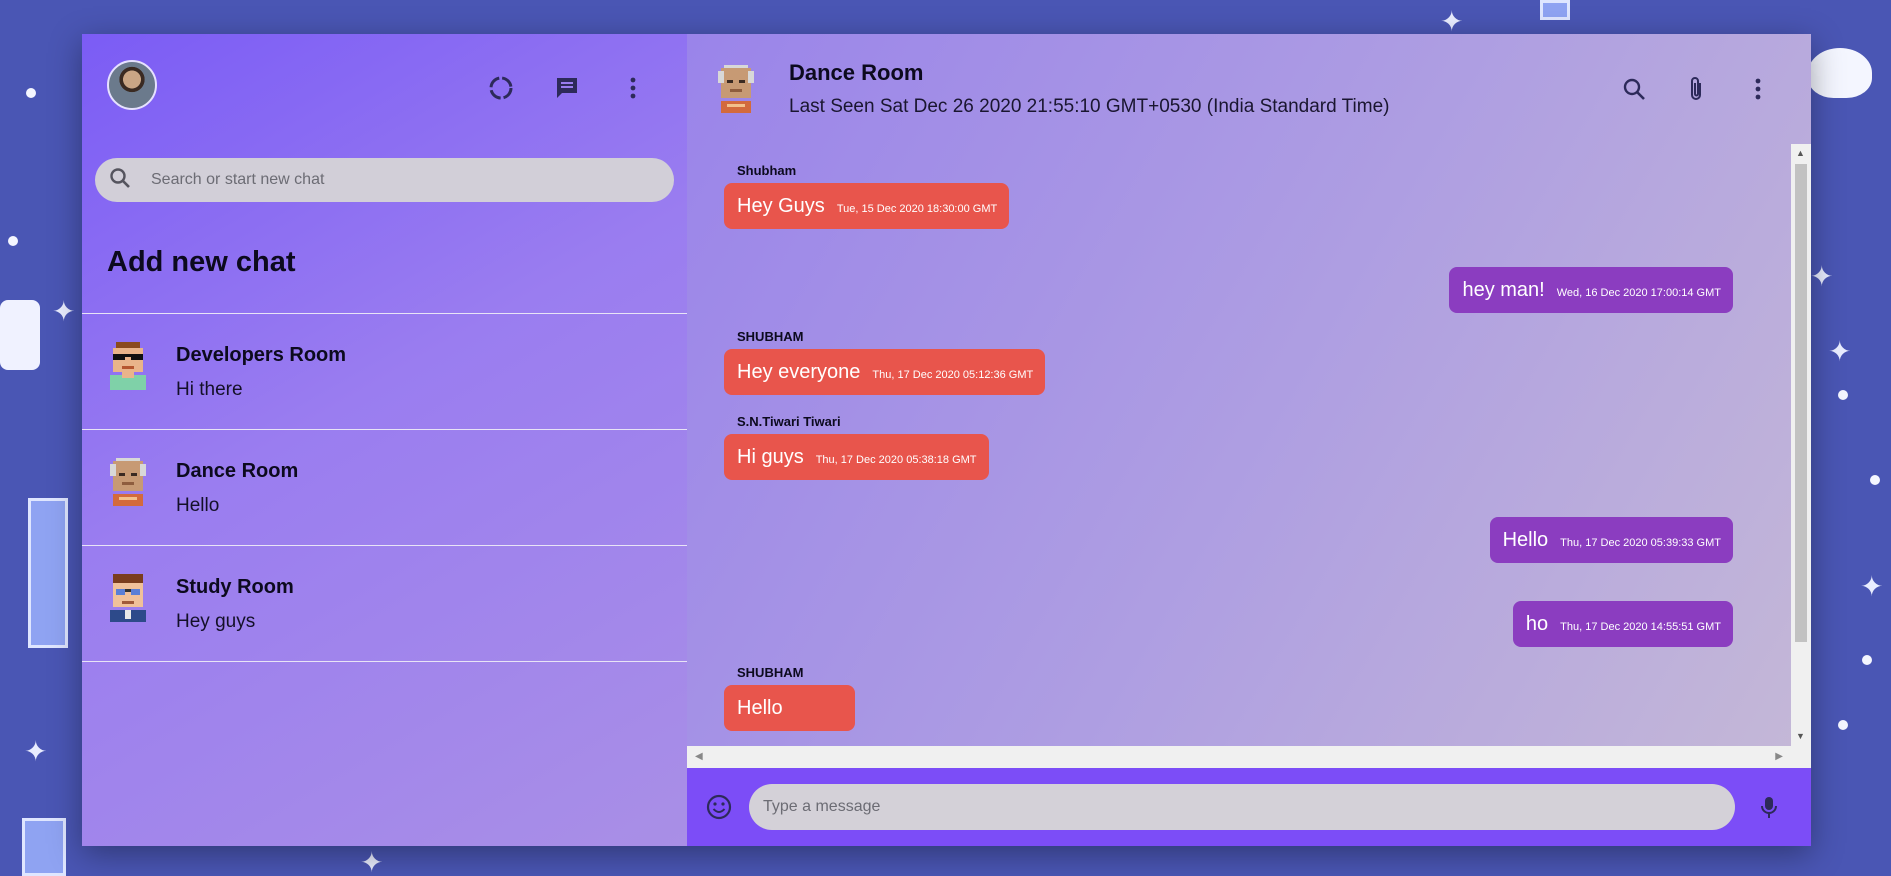  I want to click on scrollbar-thumb, so click(1801, 402).